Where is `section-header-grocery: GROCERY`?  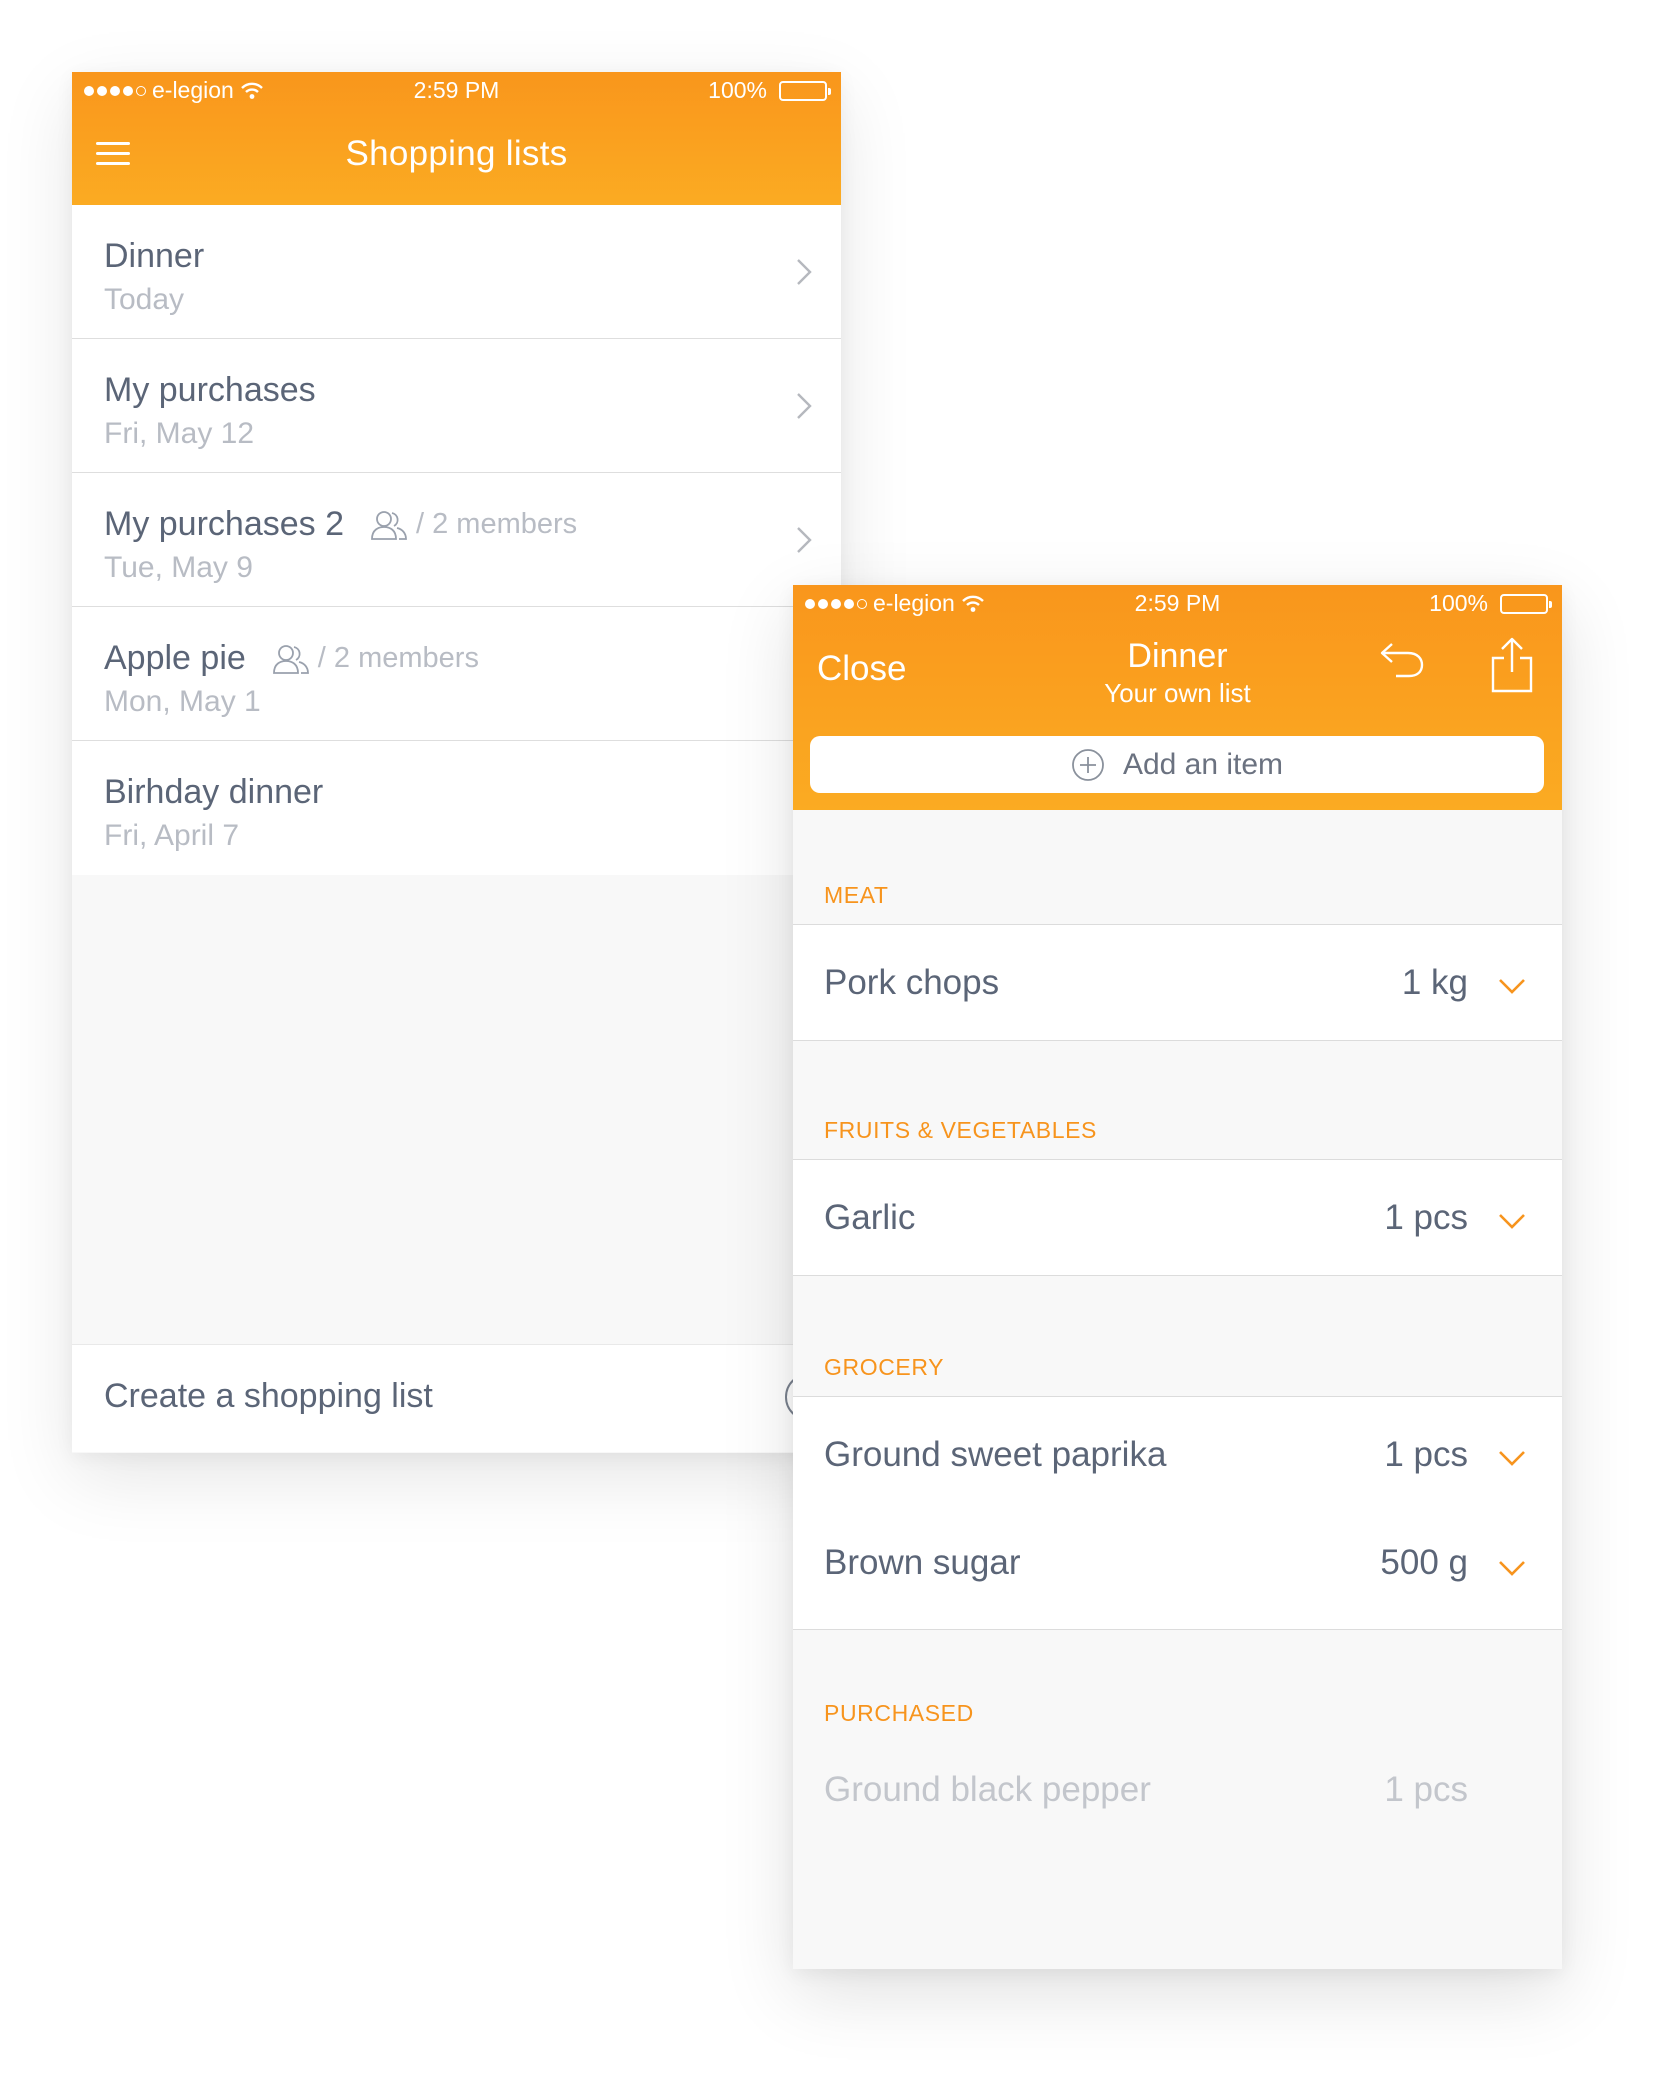 section-header-grocery: GROCERY is located at coordinates (884, 1367).